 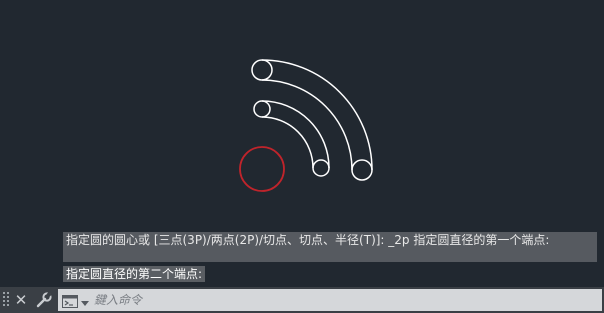 I want to click on dropdown-arrow-icon, so click(x=85, y=300).